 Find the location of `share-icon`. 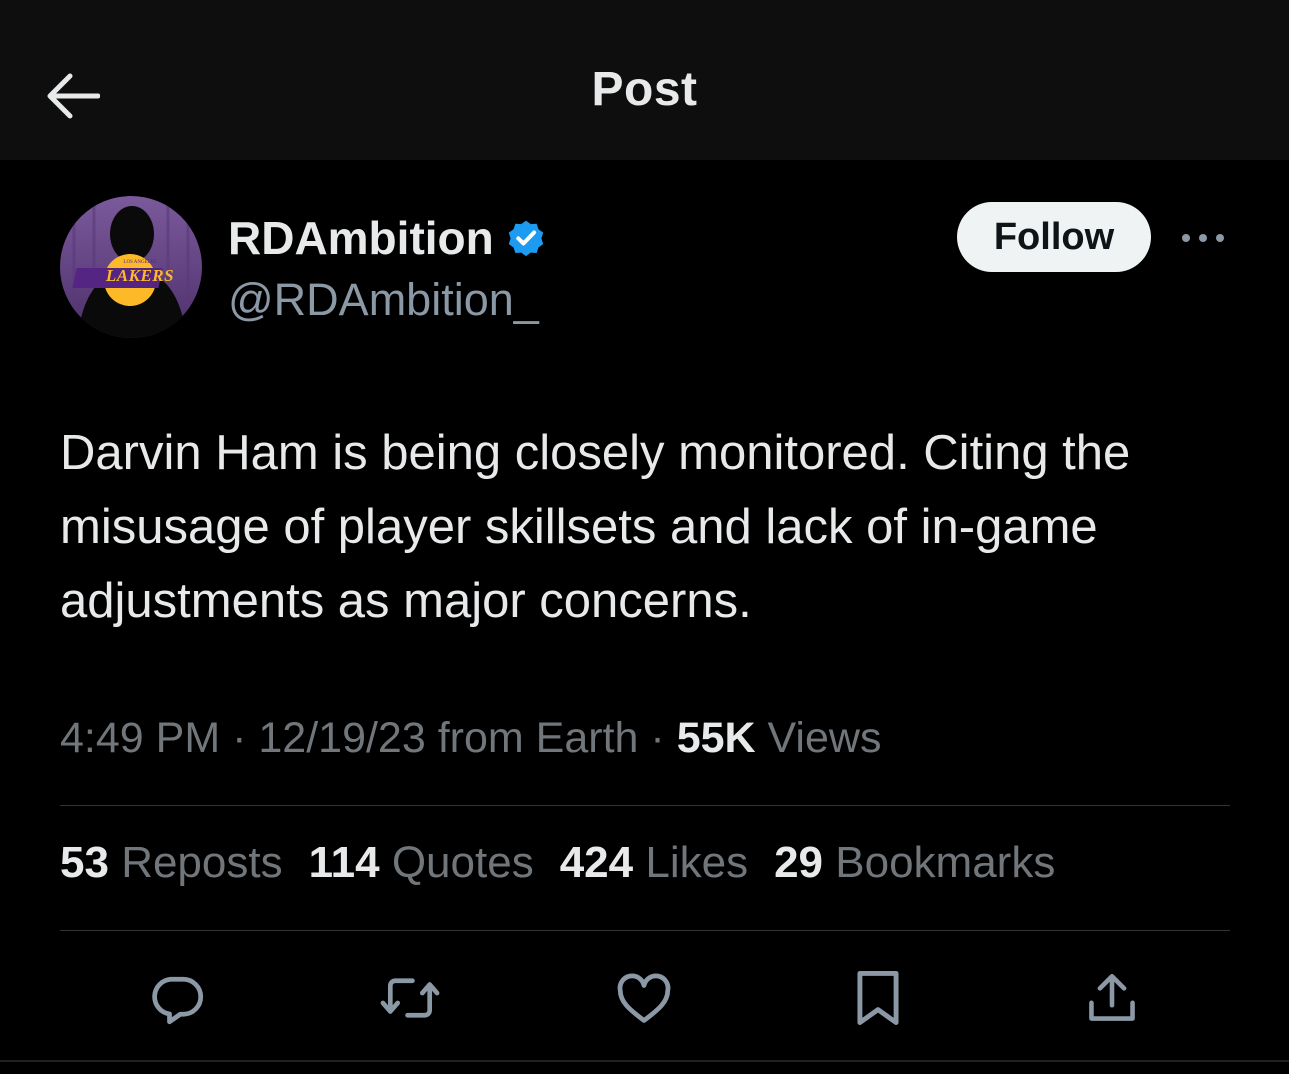

share-icon is located at coordinates (1112, 997).